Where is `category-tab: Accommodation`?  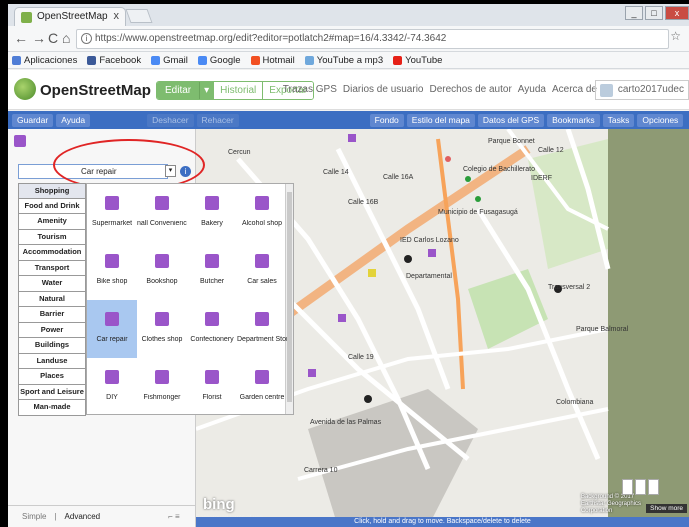 category-tab: Accommodation is located at coordinates (52, 253).